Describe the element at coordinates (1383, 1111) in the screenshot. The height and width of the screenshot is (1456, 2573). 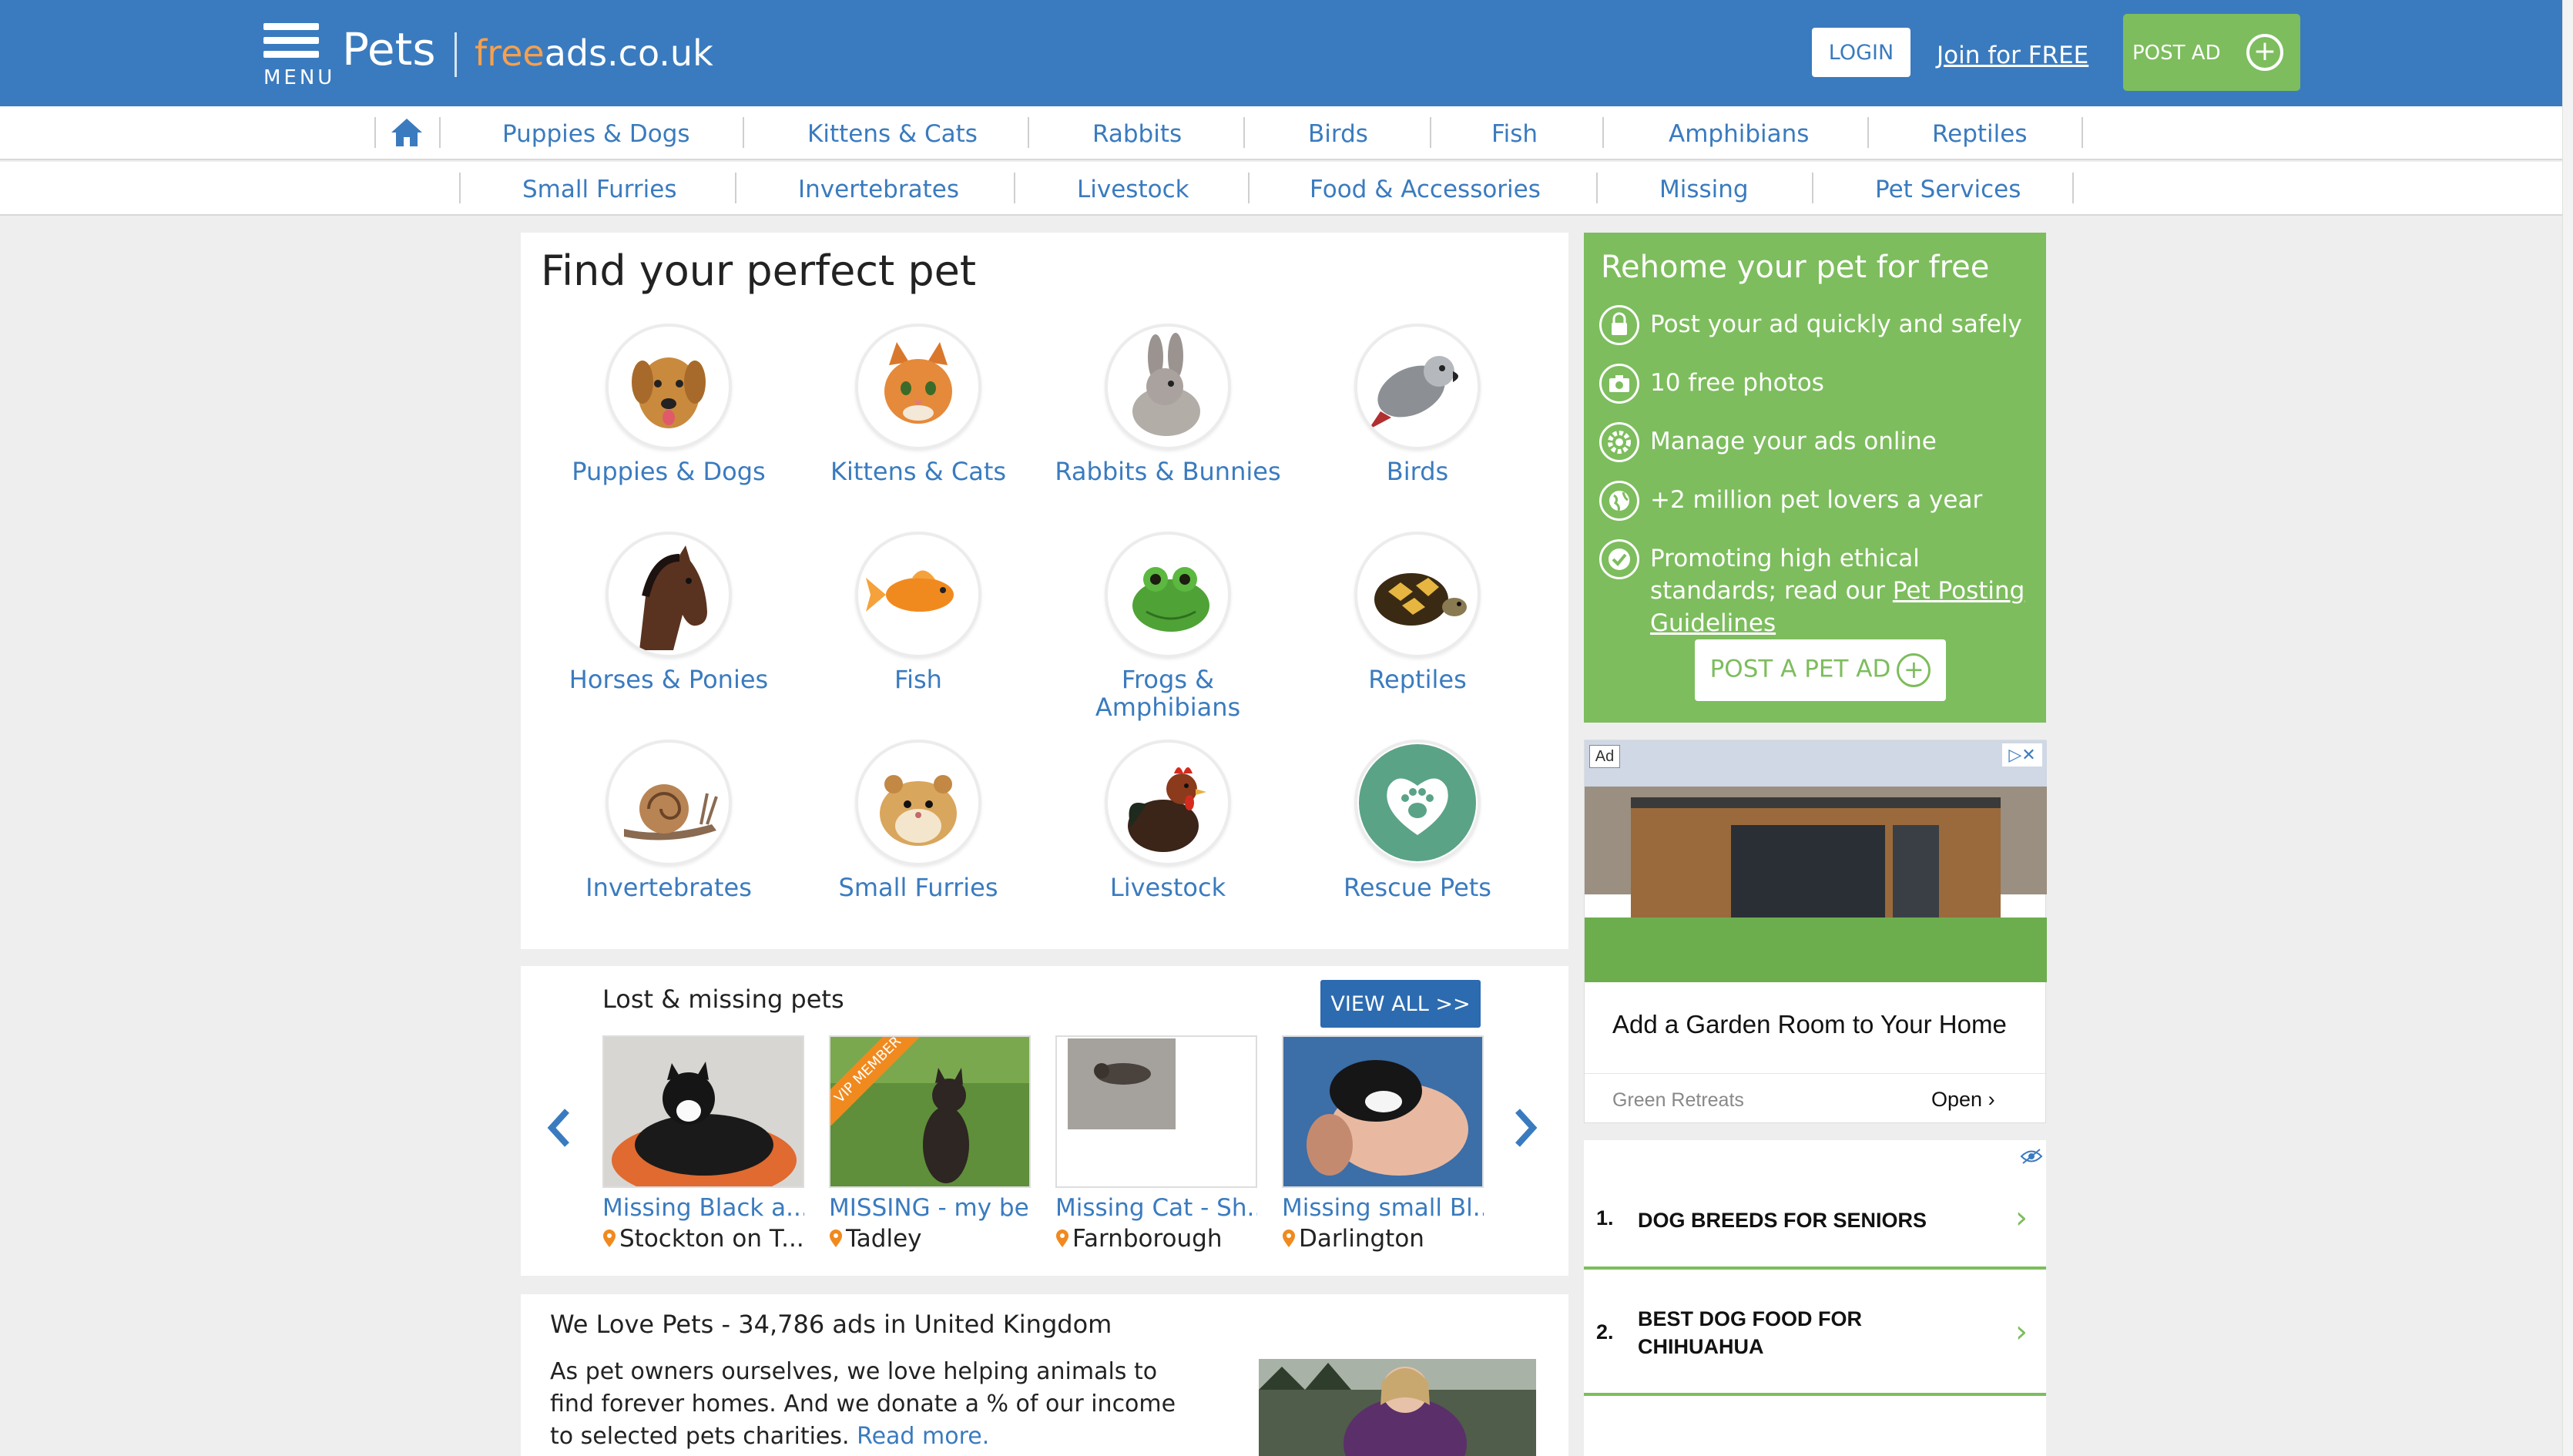
I see `missing-pet-photo` at that location.